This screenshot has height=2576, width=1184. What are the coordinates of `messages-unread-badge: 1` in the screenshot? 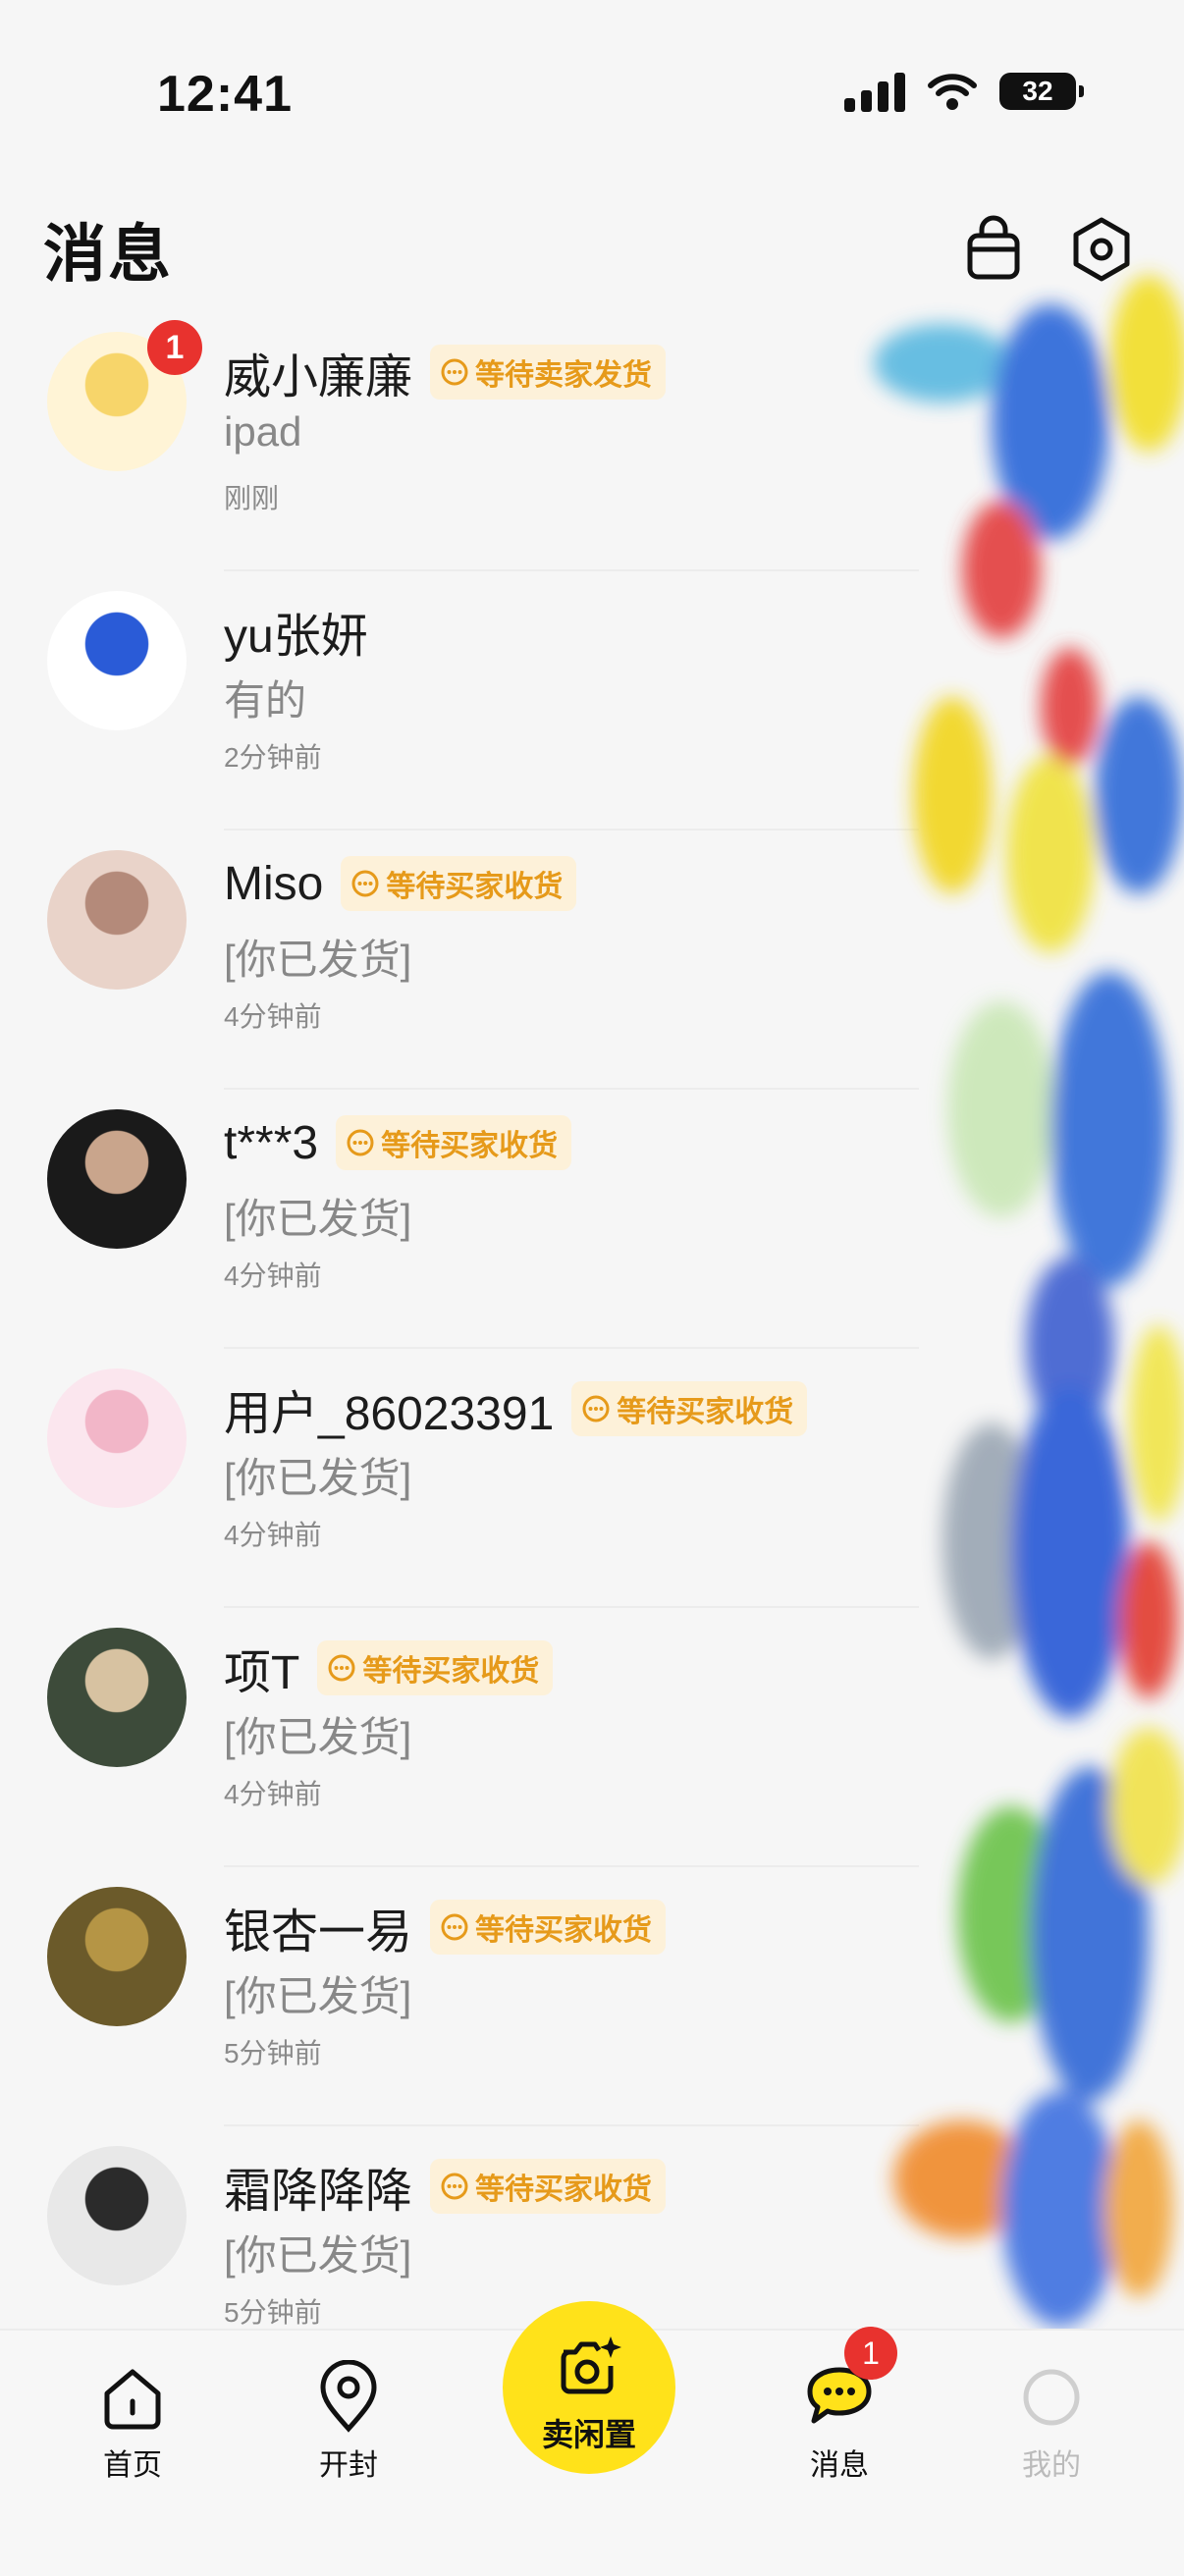 It's located at (870, 2353).